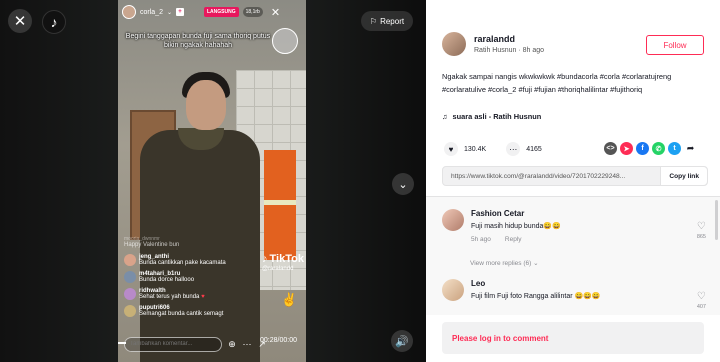  What do you see at coordinates (252, 12) in the screenshot?
I see `viewer-count: 18,1rb` at bounding box center [252, 12].